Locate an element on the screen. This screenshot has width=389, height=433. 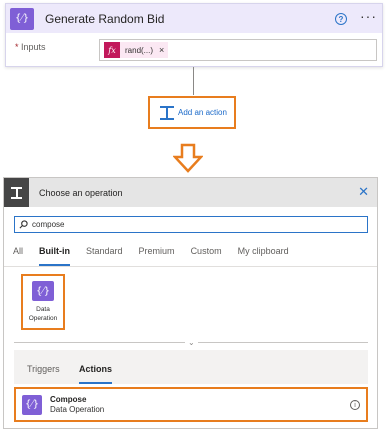
tab-standard: Standard is located at coordinates (104, 256).